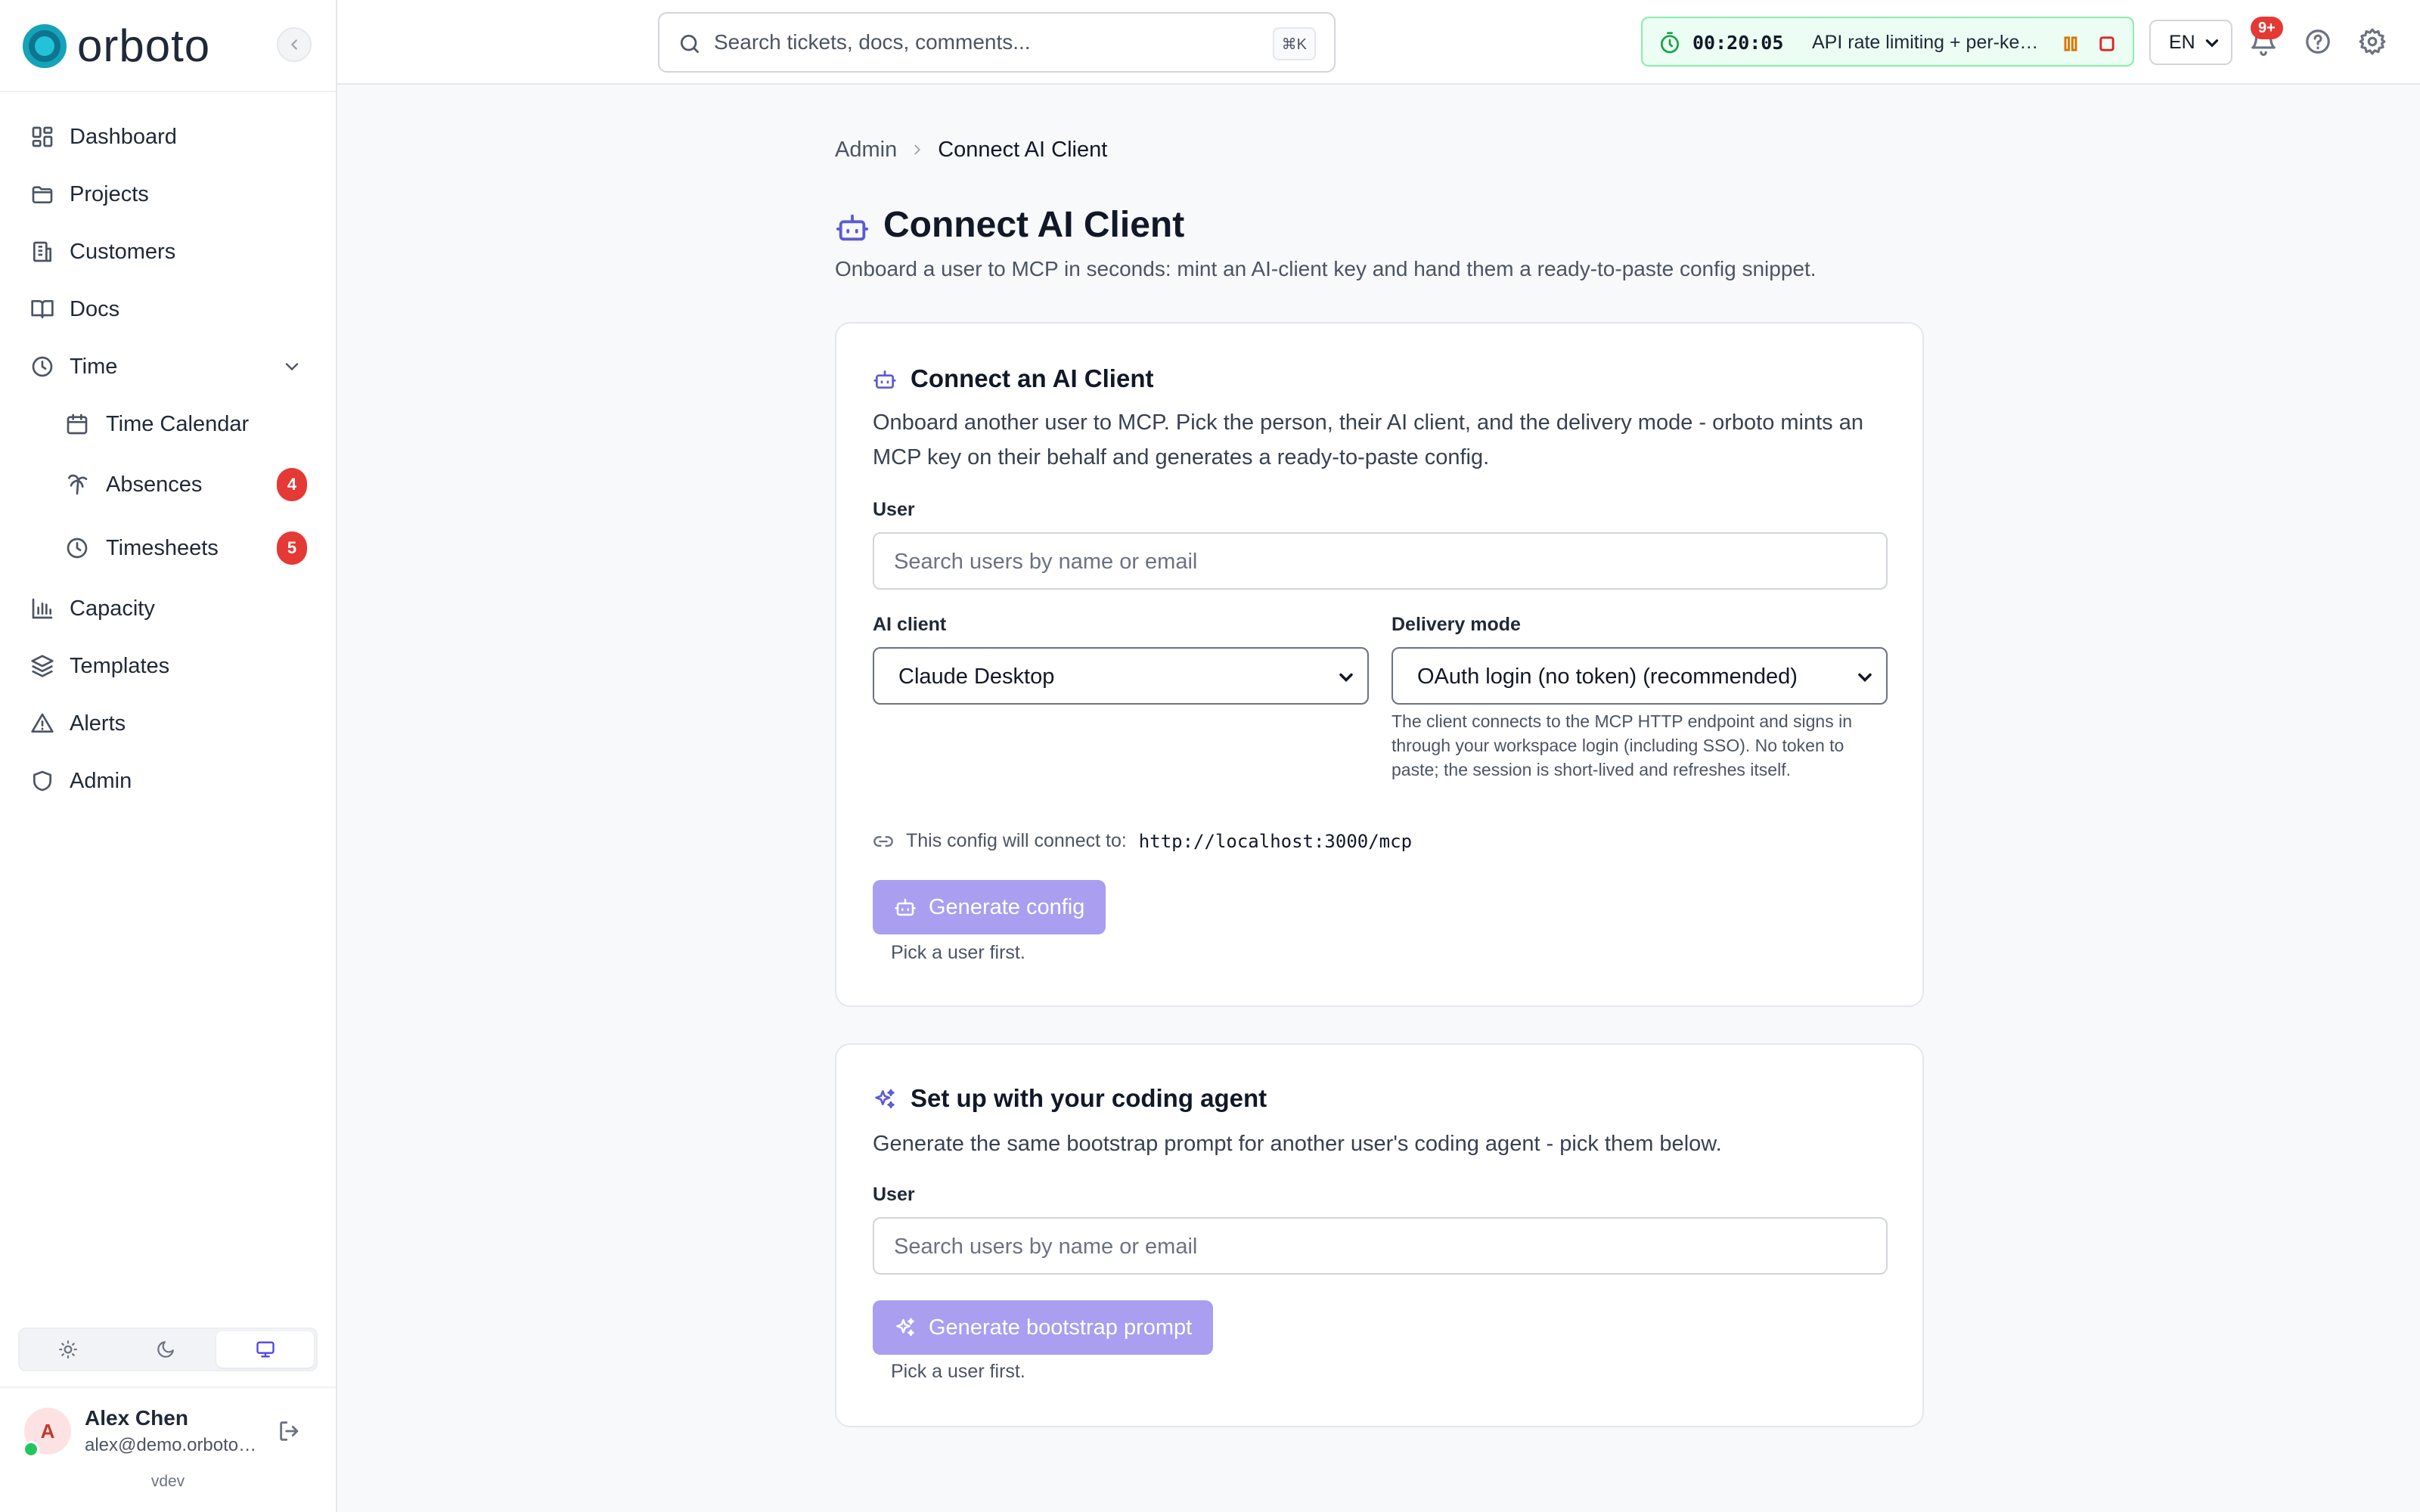 The width and height of the screenshot is (2420, 1512). I want to click on sidebar-item-label: Templates, so click(120, 665).